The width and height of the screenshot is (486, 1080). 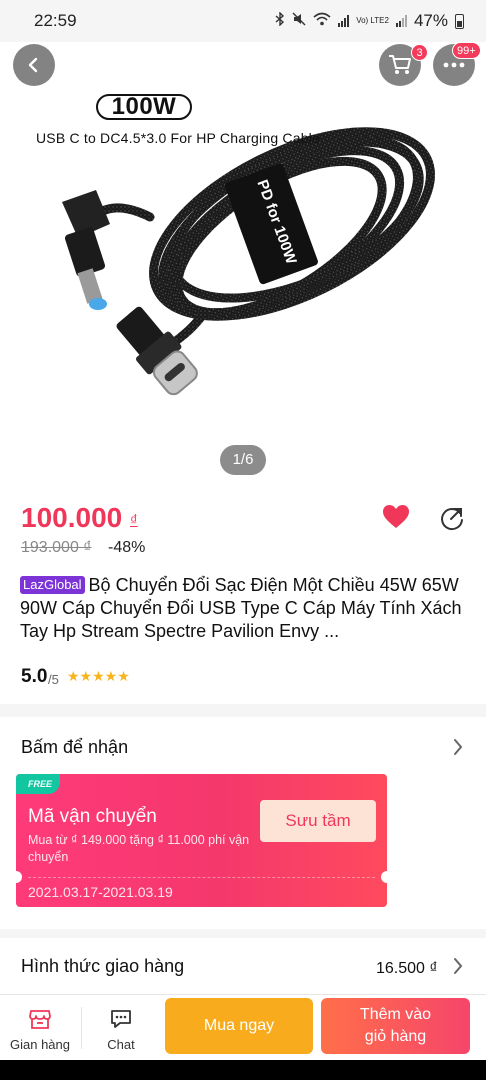 What do you see at coordinates (466, 50) in the screenshot?
I see `notification-count-badge: 99+` at bounding box center [466, 50].